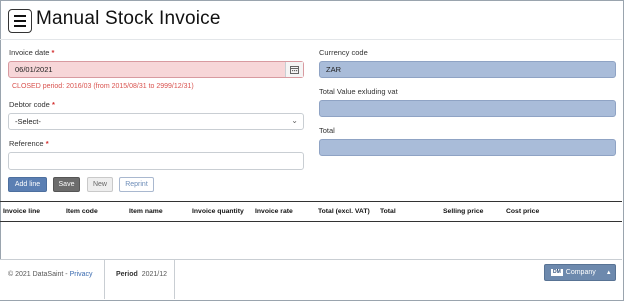  Describe the element at coordinates (358, 91) in the screenshot. I see `total-ex-vat-label: Total Value exluding vat` at that location.